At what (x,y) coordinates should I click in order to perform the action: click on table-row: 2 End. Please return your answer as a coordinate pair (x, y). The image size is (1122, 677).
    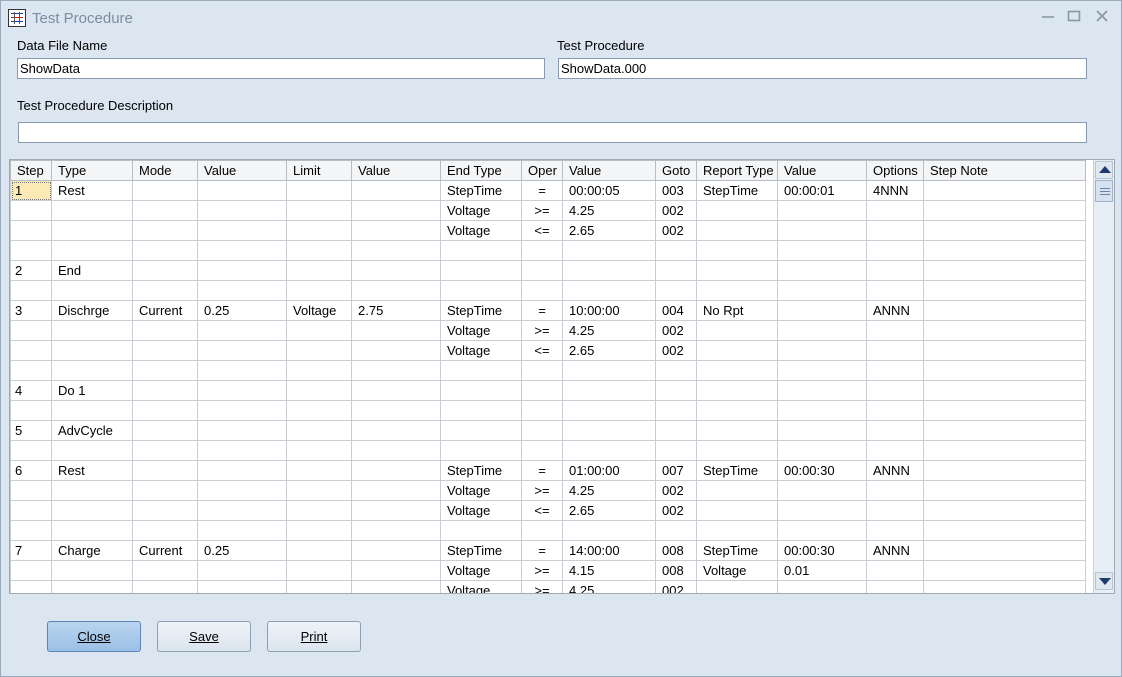
    Looking at the image, I should click on (548, 270).